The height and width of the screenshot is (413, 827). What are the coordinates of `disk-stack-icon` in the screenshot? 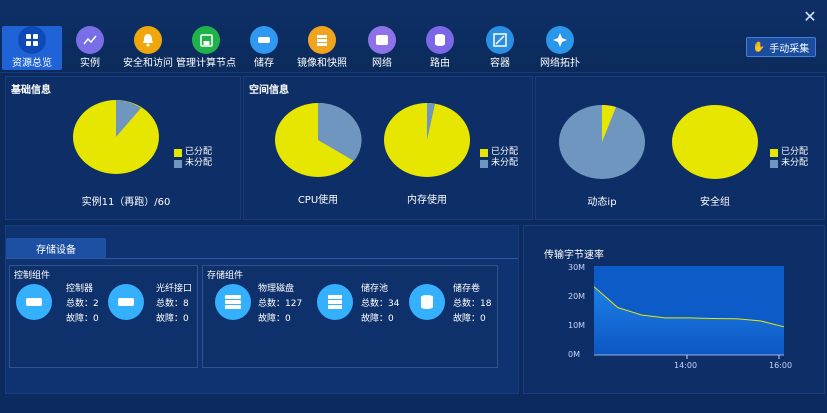 It's located at (233, 302).